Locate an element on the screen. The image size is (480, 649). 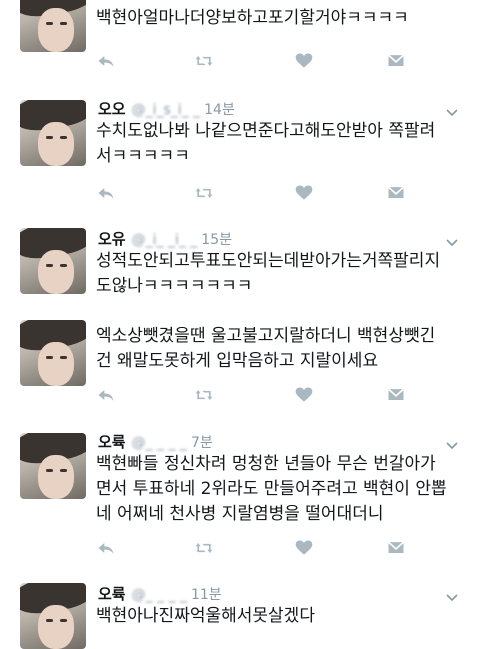
tweet-line: 성적도안되고투표도안되는데받아가는거쪽팔리지 is located at coordinates (268, 261).